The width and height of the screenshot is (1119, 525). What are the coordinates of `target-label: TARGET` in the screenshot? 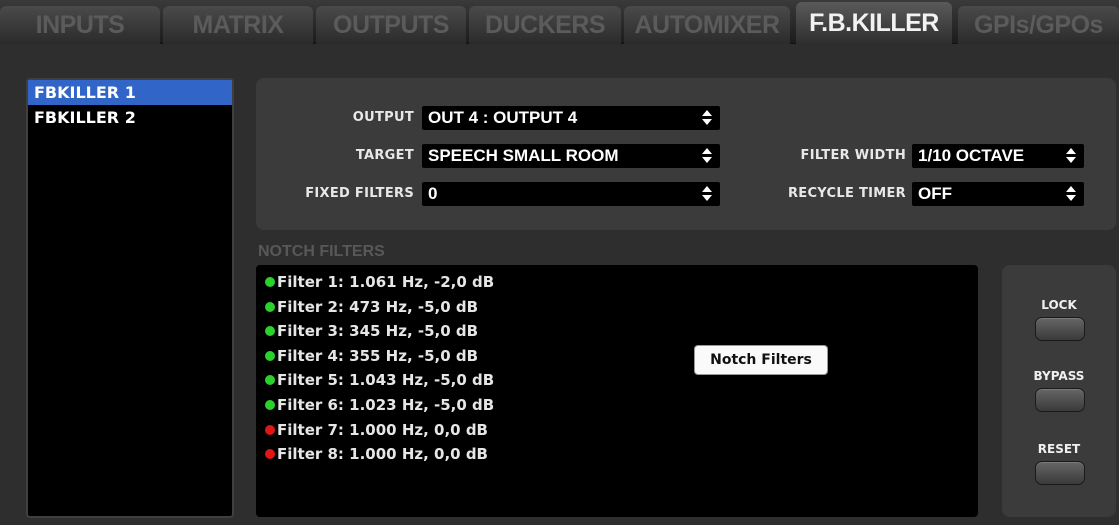 It's located at (384, 155).